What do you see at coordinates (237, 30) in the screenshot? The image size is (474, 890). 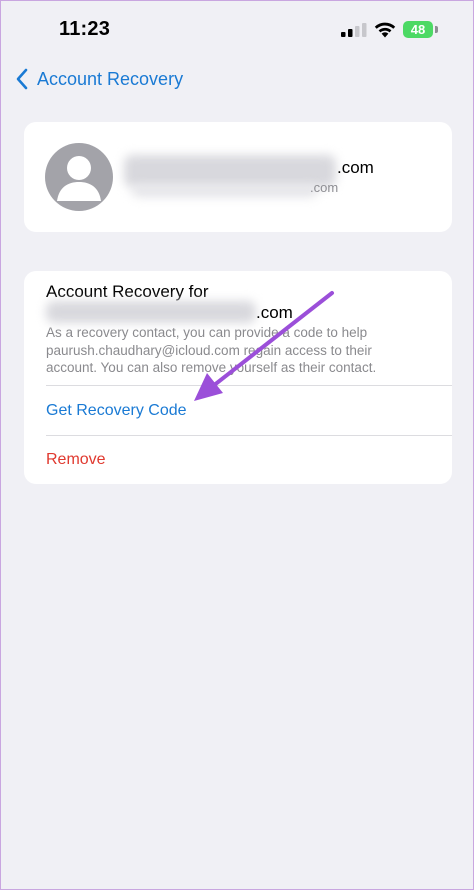 I see `status-bar: 11:23 48` at bounding box center [237, 30].